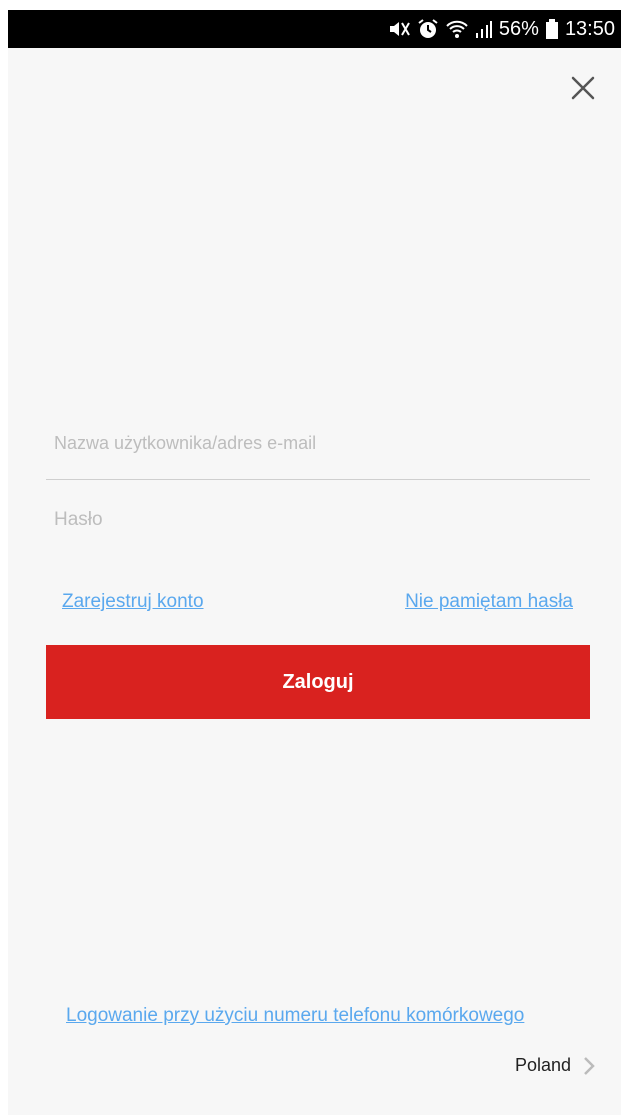 The width and height of the screenshot is (621, 1115). I want to click on alarm-icon, so click(428, 29).